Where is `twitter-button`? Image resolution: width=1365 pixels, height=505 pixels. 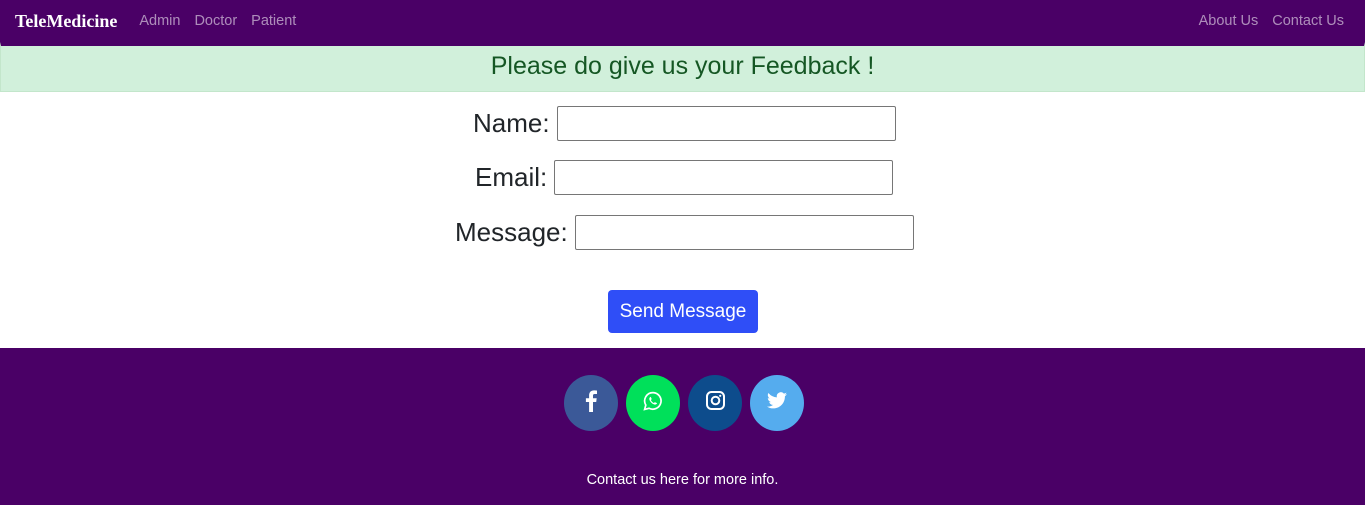 twitter-button is located at coordinates (777, 403).